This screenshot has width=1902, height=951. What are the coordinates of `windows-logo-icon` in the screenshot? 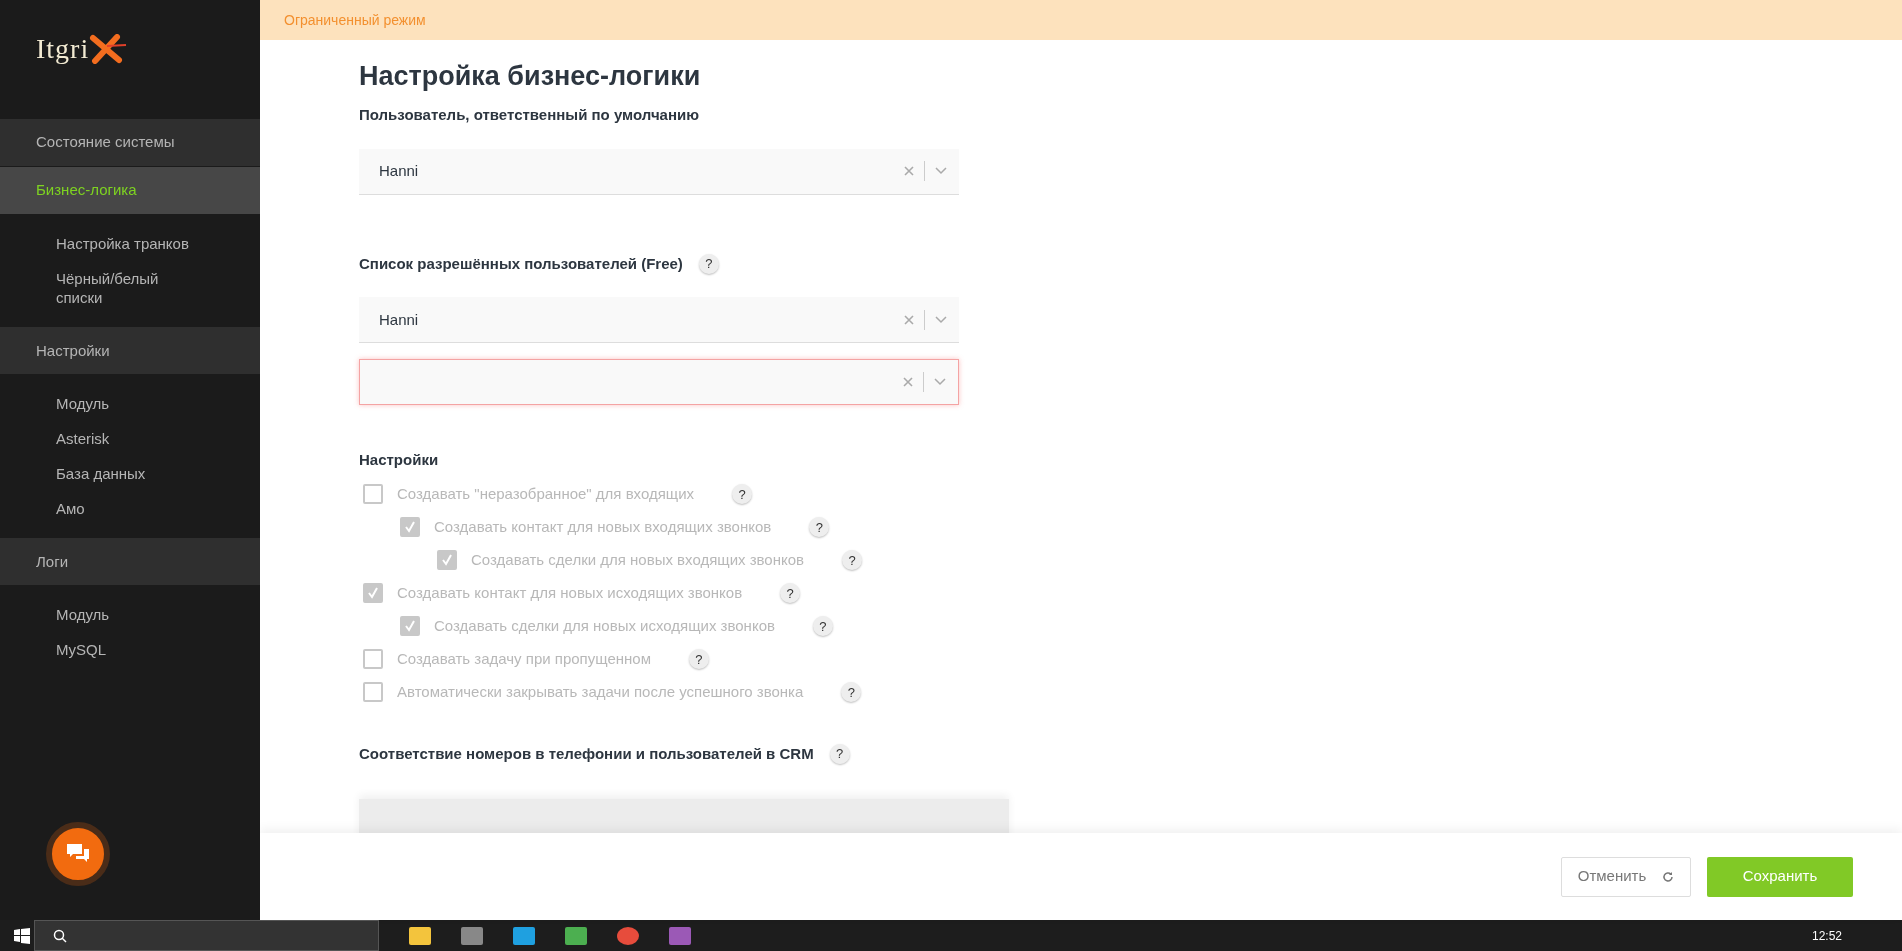 It's located at (22, 935).